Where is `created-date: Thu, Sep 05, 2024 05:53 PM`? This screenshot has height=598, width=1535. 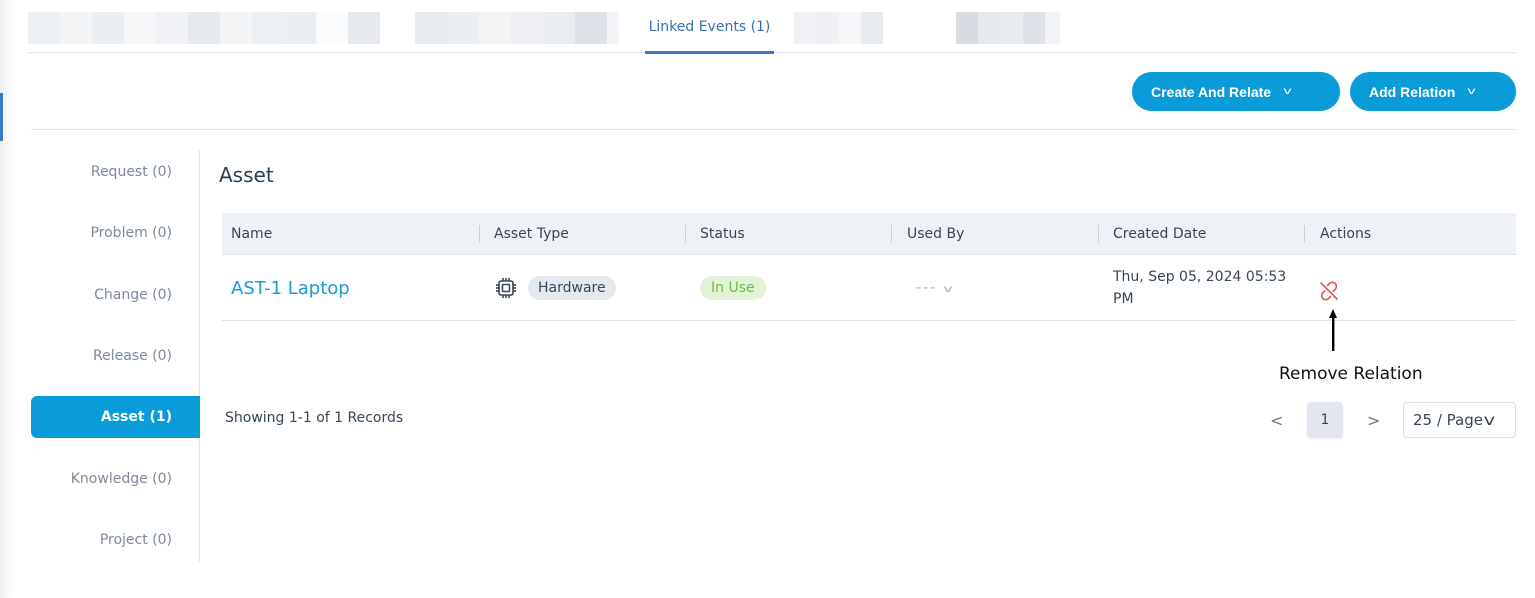 created-date: Thu, Sep 05, 2024 05:53 PM is located at coordinates (1200, 288).